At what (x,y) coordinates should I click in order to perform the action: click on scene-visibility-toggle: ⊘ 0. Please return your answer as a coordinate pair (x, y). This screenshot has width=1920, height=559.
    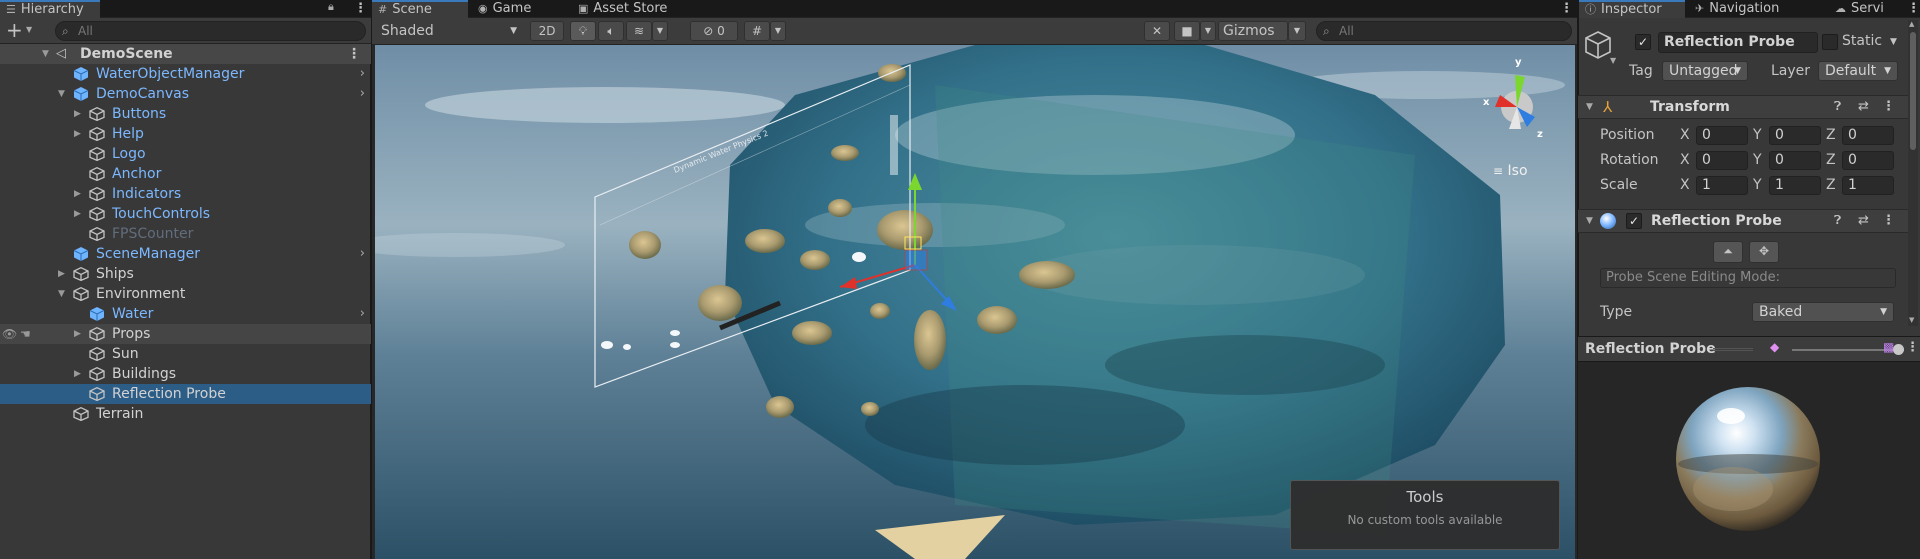
    Looking at the image, I should click on (714, 31).